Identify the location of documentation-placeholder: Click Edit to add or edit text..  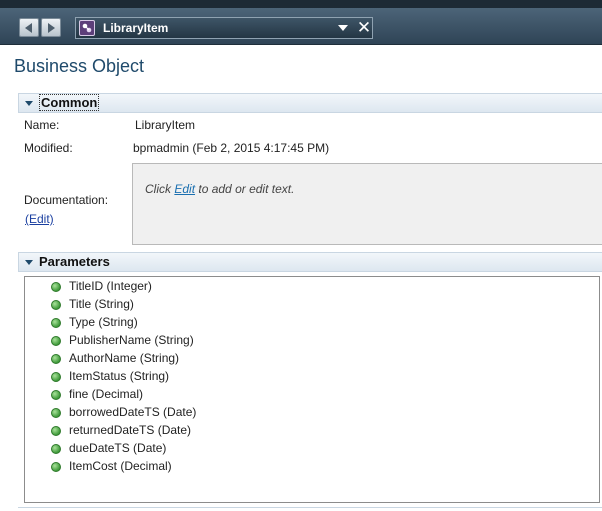
(219, 189).